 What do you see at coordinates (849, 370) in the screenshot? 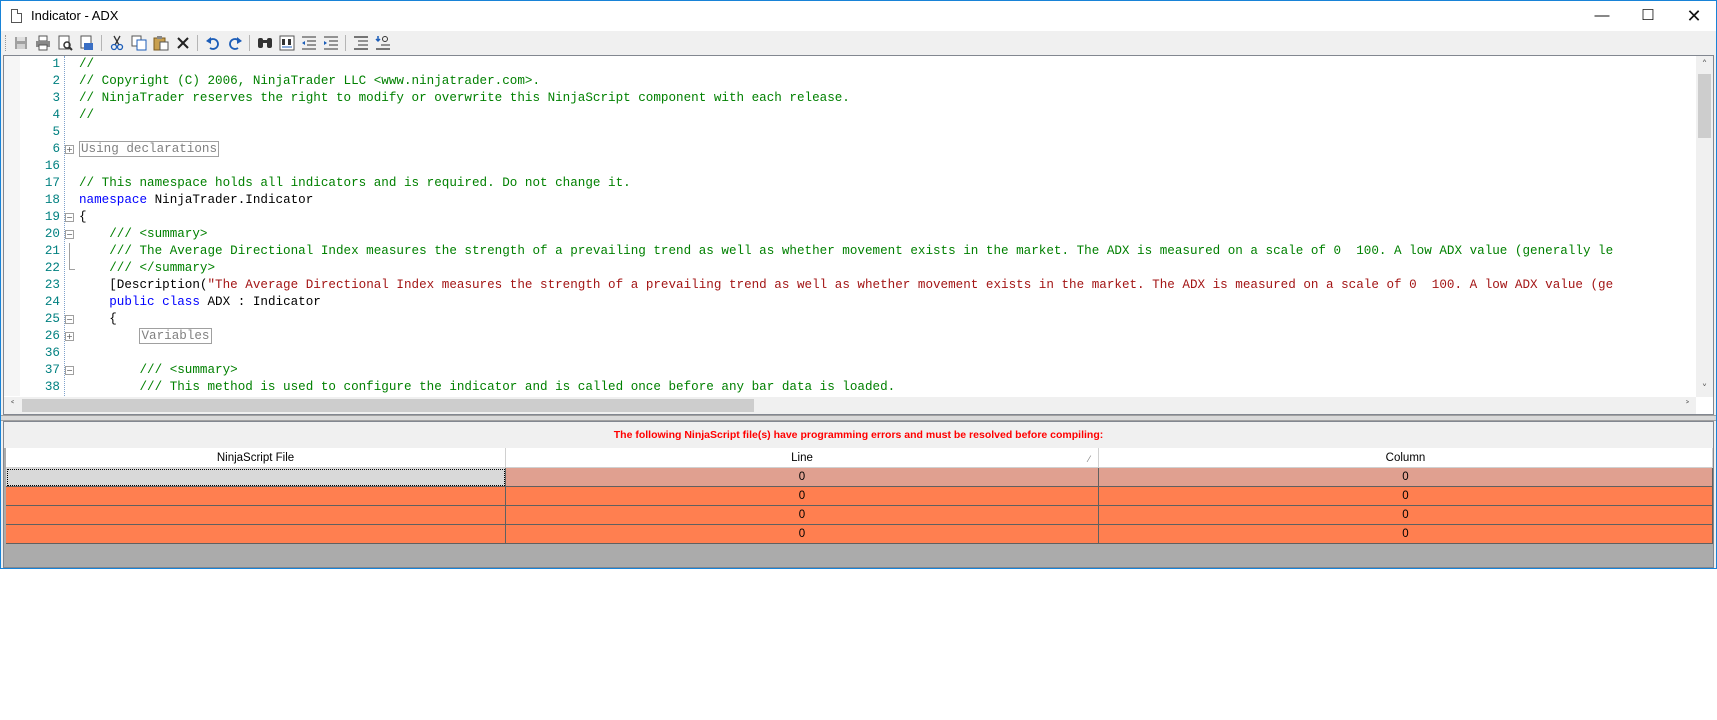
I see `code-line: 37− /// <summary>` at bounding box center [849, 370].